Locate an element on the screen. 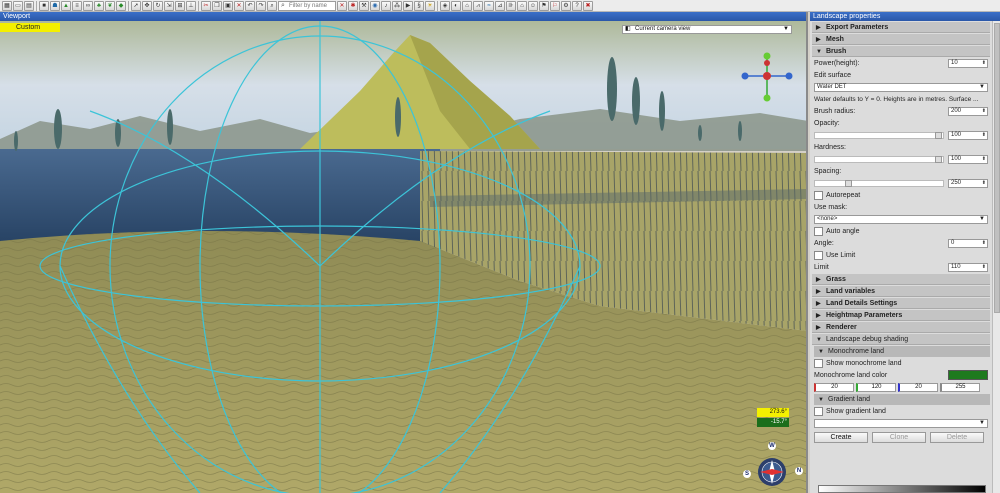 This screenshot has height=493, width=1000. move-icon: ✥ is located at coordinates (147, 5).